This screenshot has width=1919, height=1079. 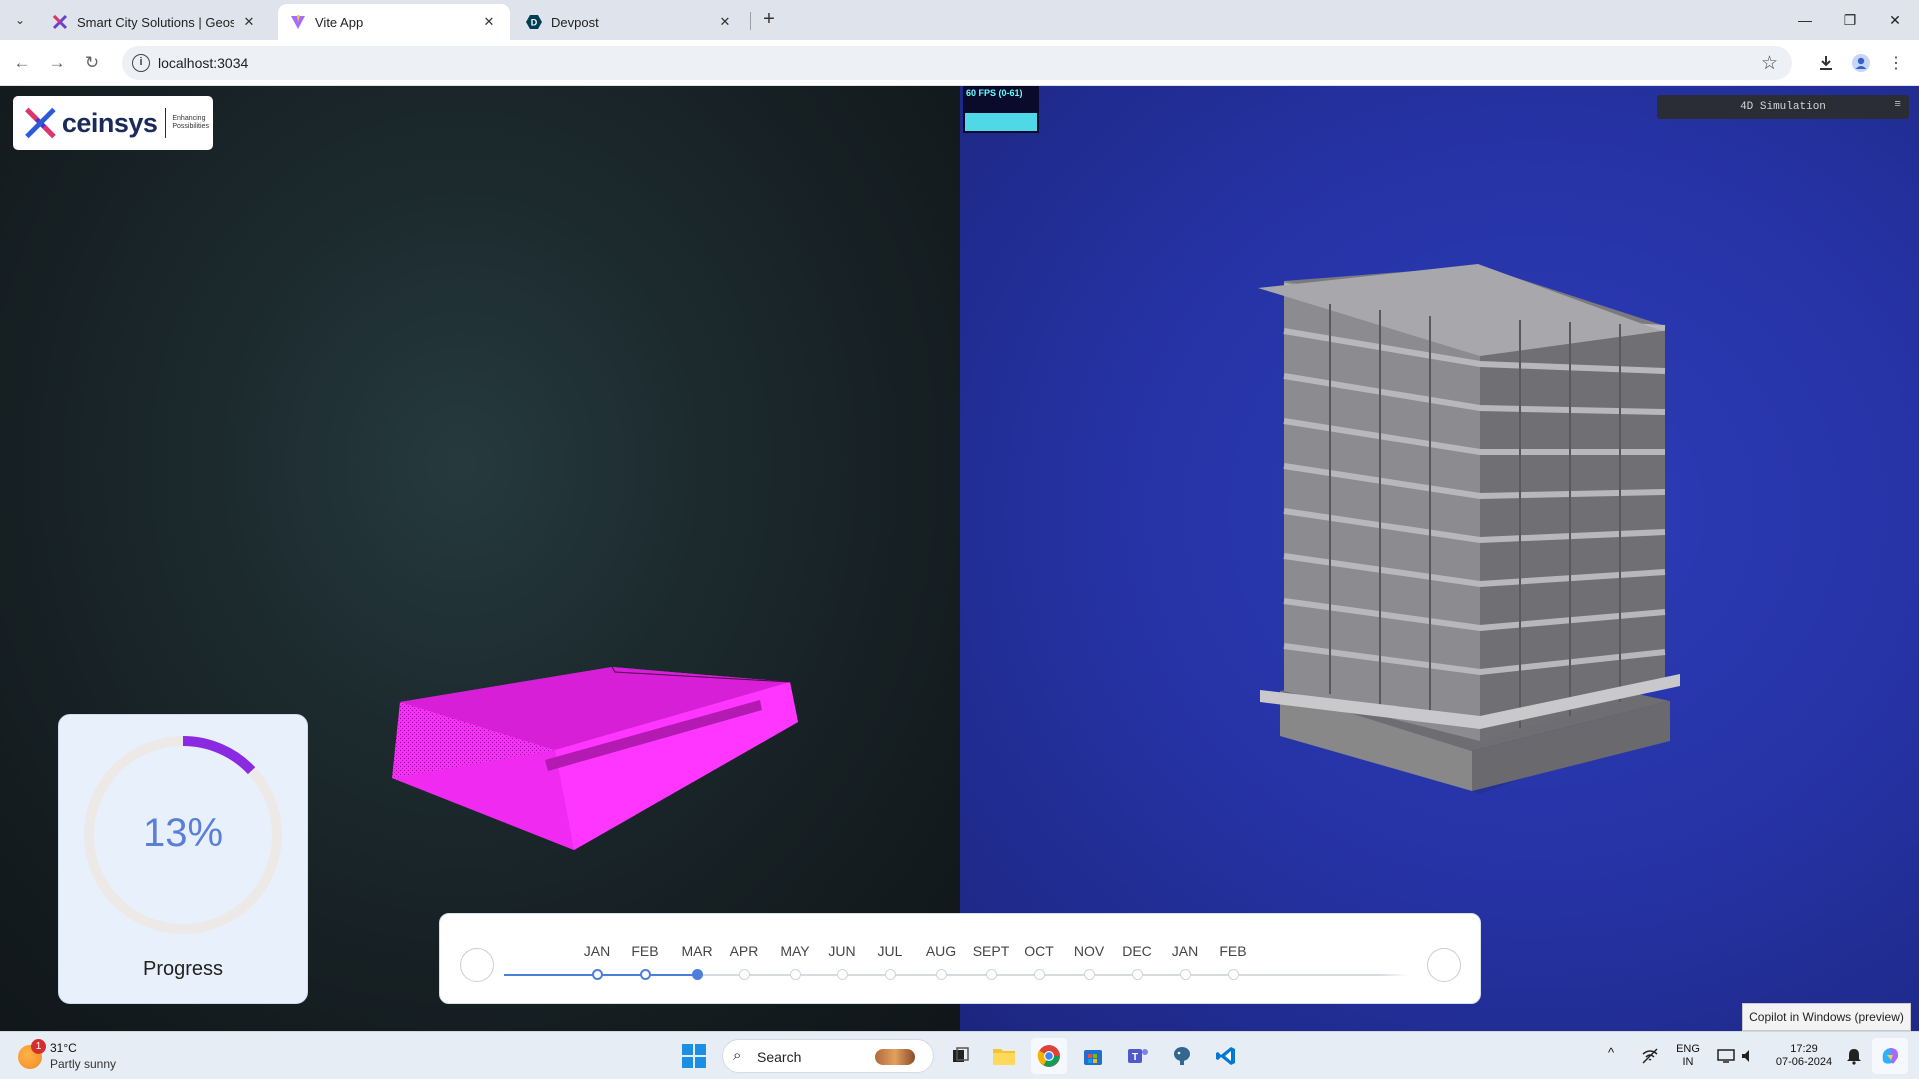 I want to click on minimize-icon: —, so click(x=1805, y=20).